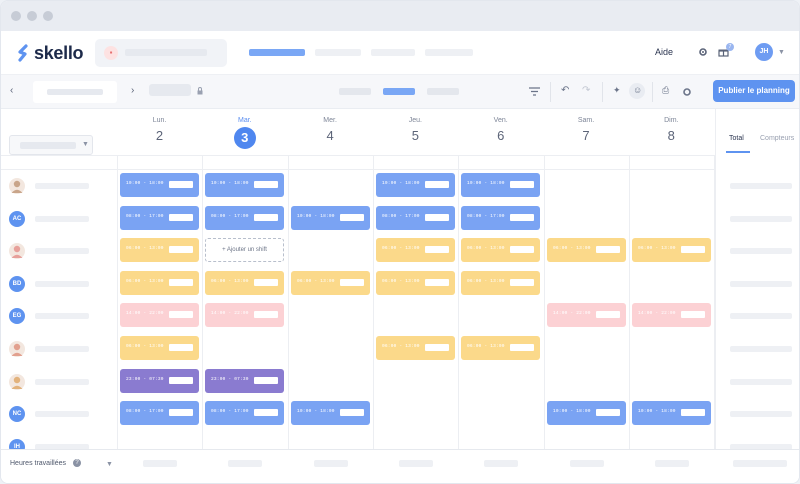 The width and height of the screenshot is (800, 484). I want to click on date-range-picker, so click(75, 92).